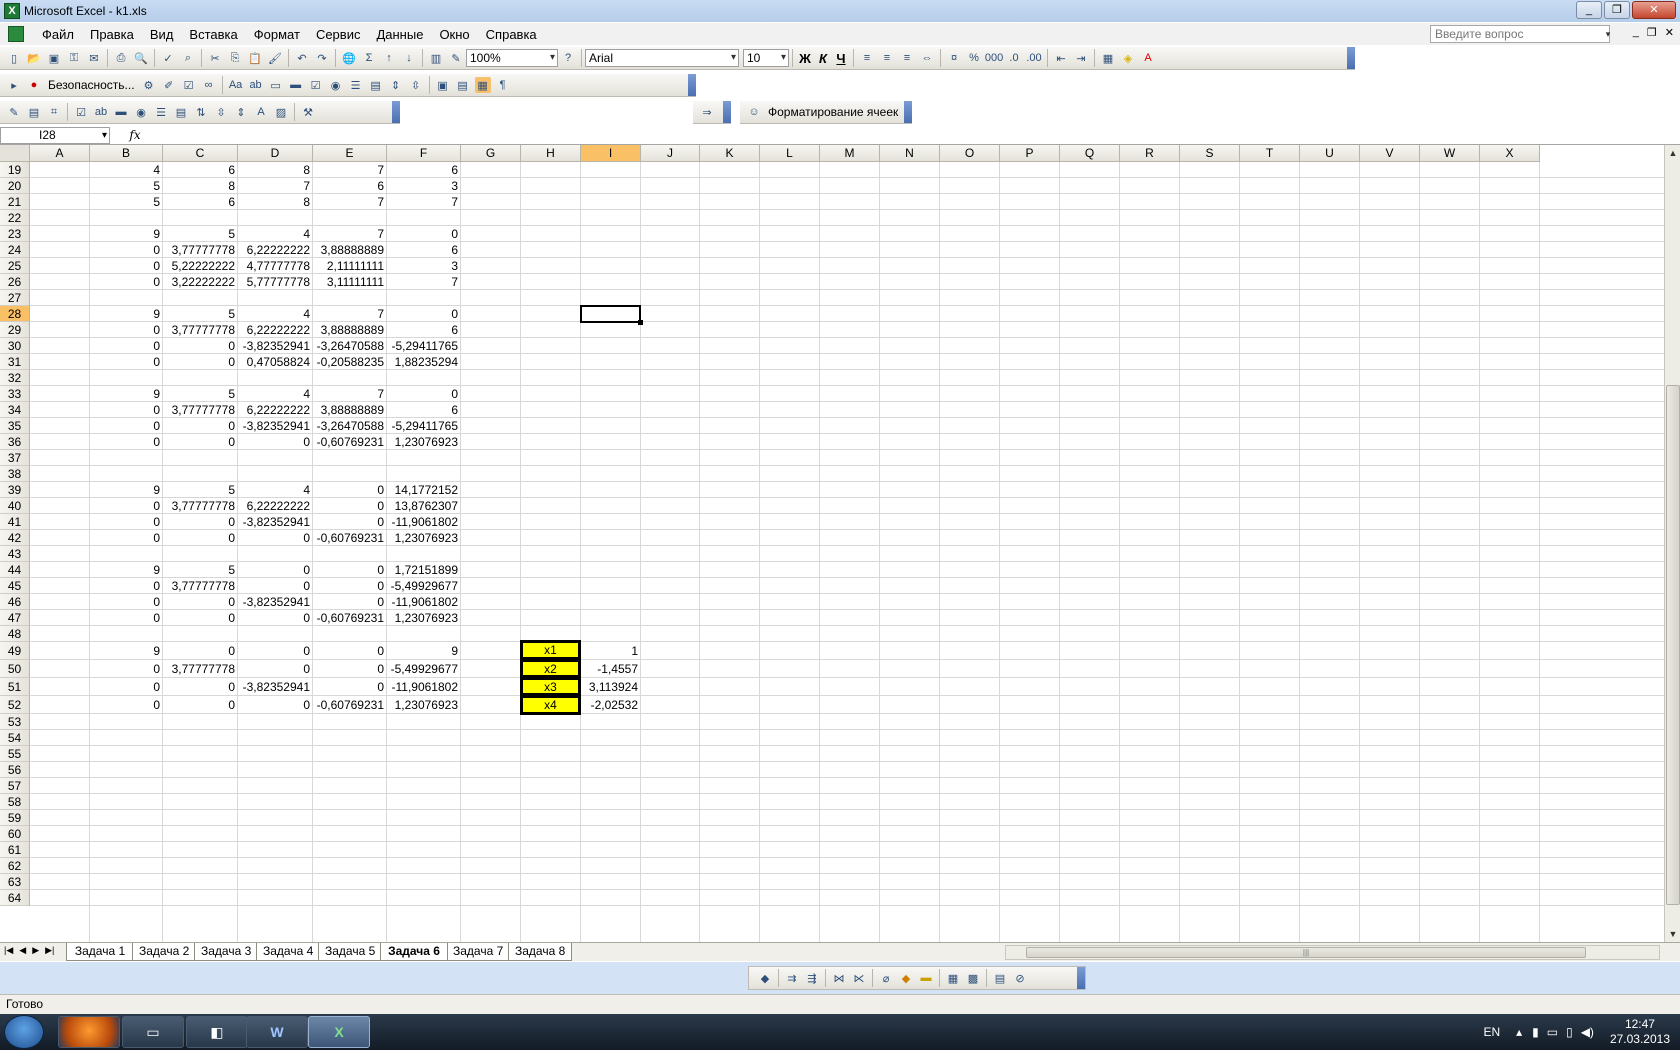  What do you see at coordinates (15, 234) in the screenshot?
I see `row-header-23: 23` at bounding box center [15, 234].